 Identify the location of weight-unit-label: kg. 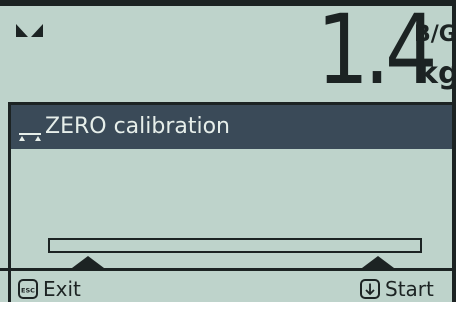
(437, 73).